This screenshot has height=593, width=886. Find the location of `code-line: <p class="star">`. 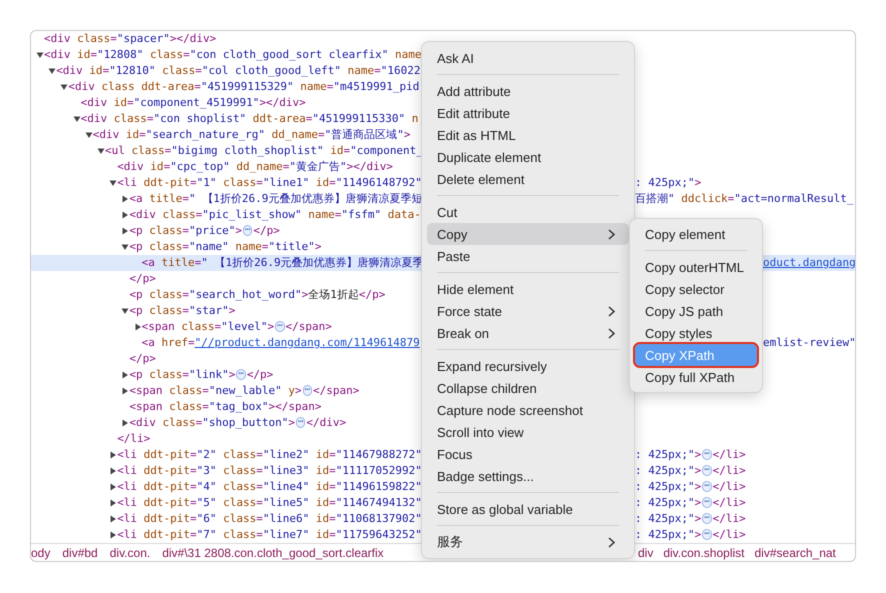

code-line: <p class="star"> is located at coordinates (182, 311).